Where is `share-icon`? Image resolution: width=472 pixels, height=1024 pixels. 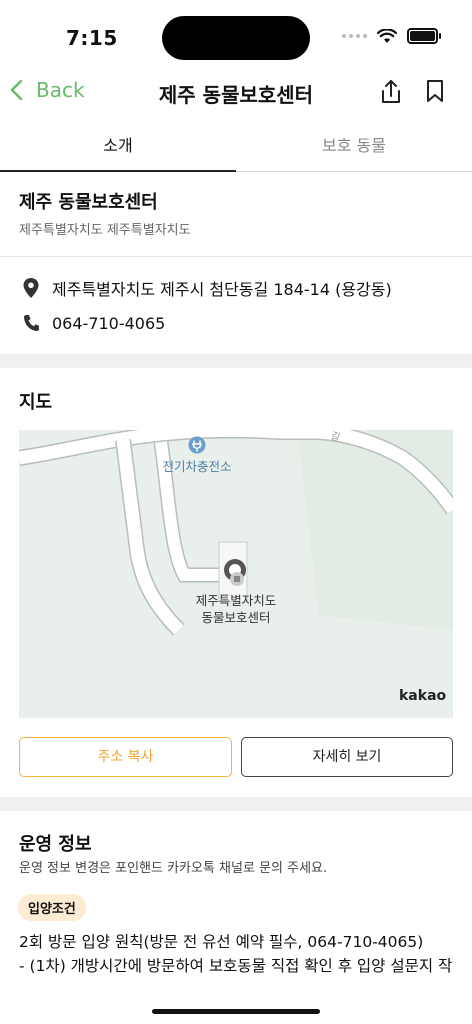
share-icon is located at coordinates (391, 91).